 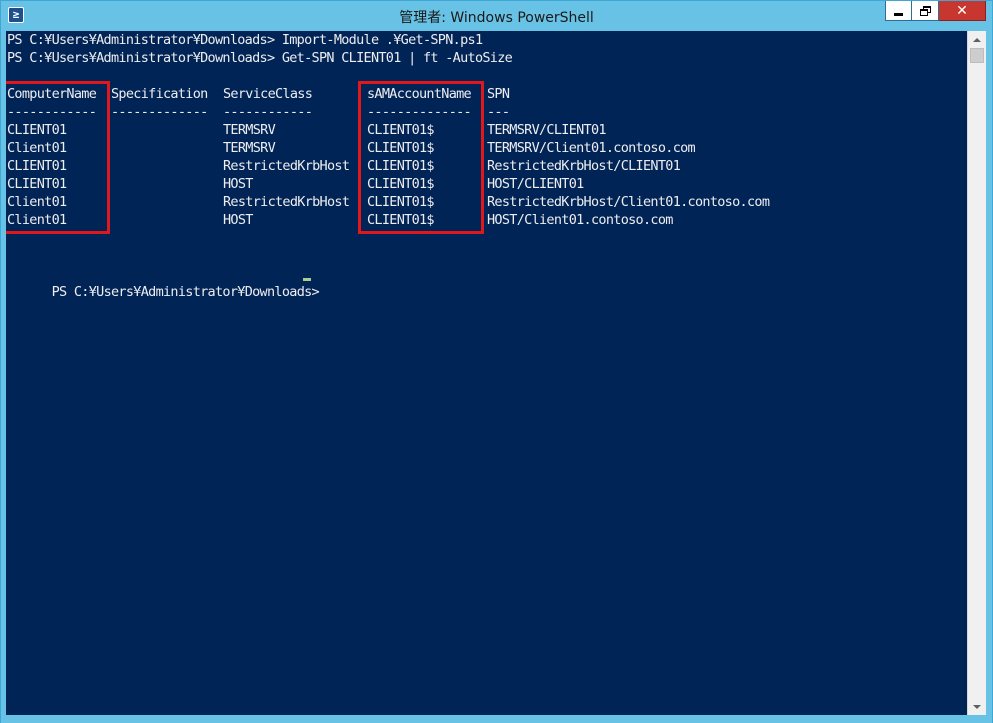 I want to click on scroll-down-arrow-icon, so click(x=977, y=706).